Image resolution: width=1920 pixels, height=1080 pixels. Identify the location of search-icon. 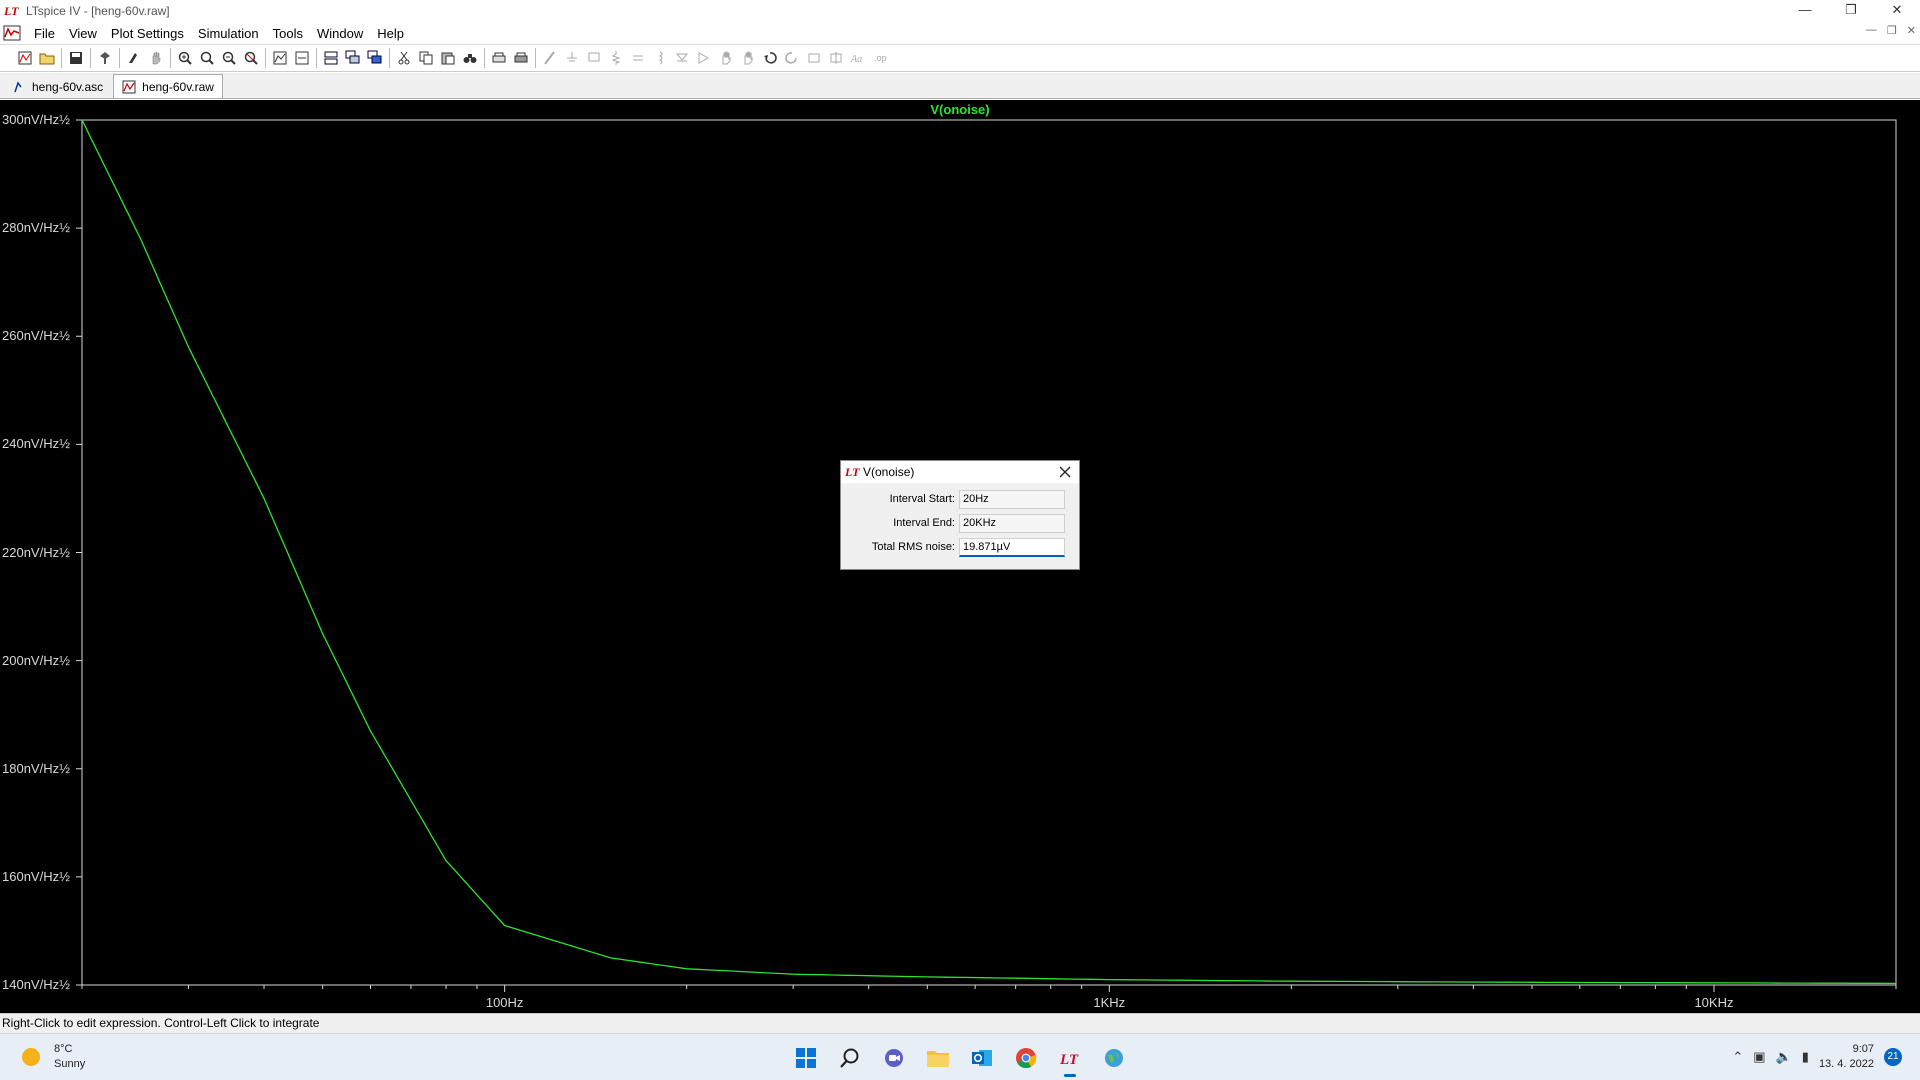
(850, 1058).